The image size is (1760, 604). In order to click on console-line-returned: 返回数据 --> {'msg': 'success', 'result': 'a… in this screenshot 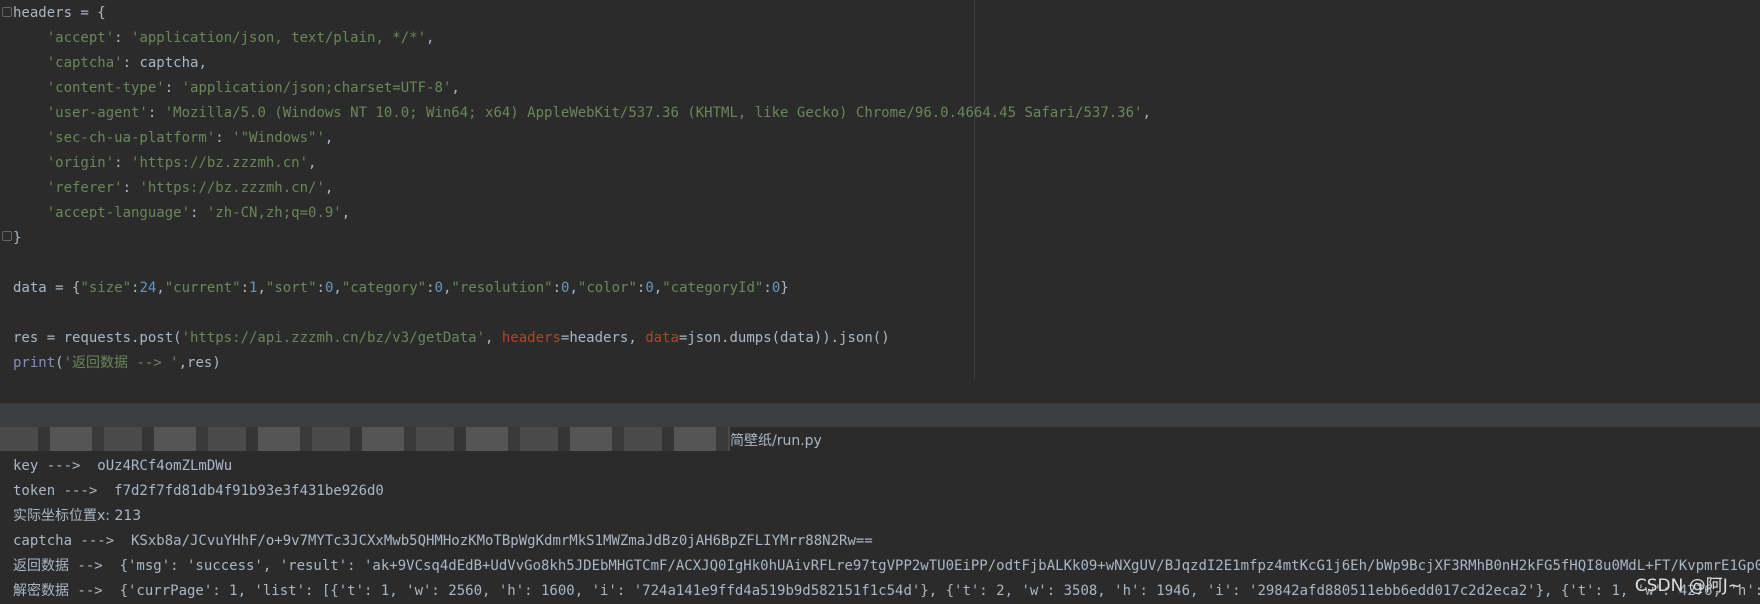, I will do `click(886, 566)`.